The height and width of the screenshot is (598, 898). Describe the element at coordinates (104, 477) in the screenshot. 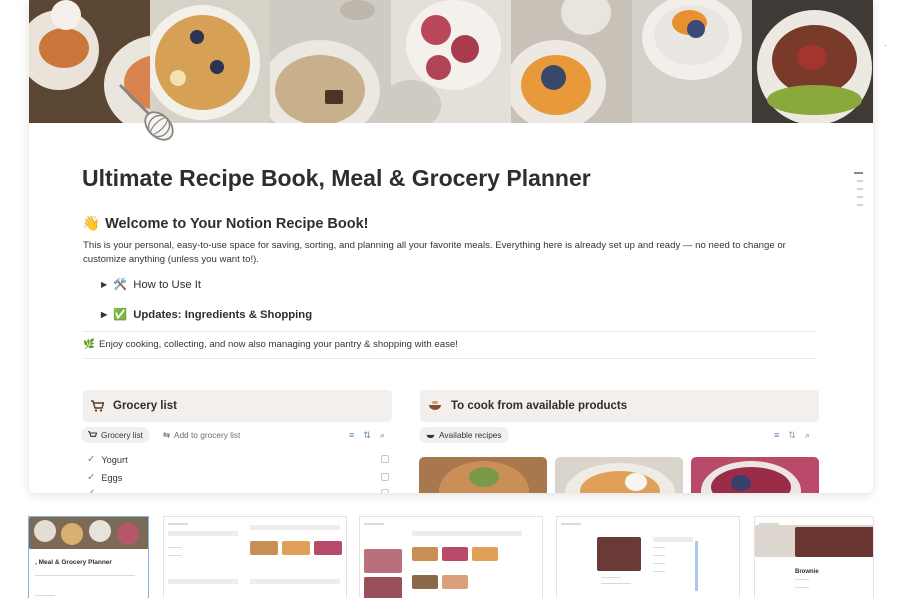

I see `list-item: ✓ Eggs` at that location.